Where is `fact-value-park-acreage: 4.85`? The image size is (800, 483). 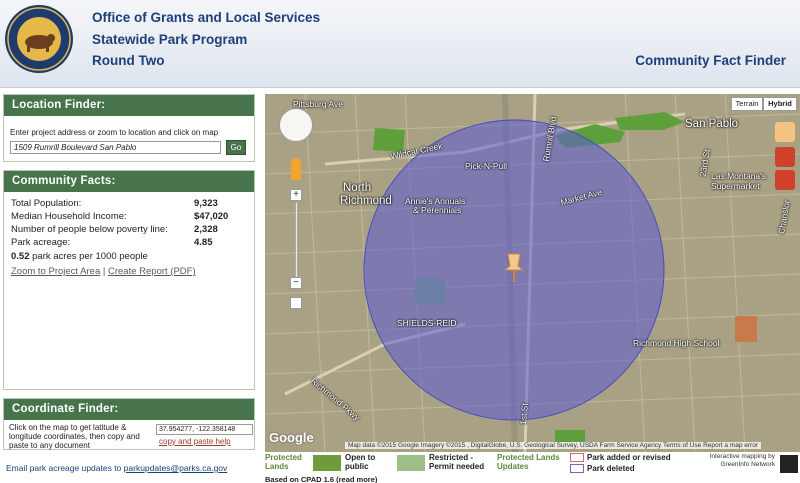 fact-value-park-acreage: 4.85 is located at coordinates (203, 242).